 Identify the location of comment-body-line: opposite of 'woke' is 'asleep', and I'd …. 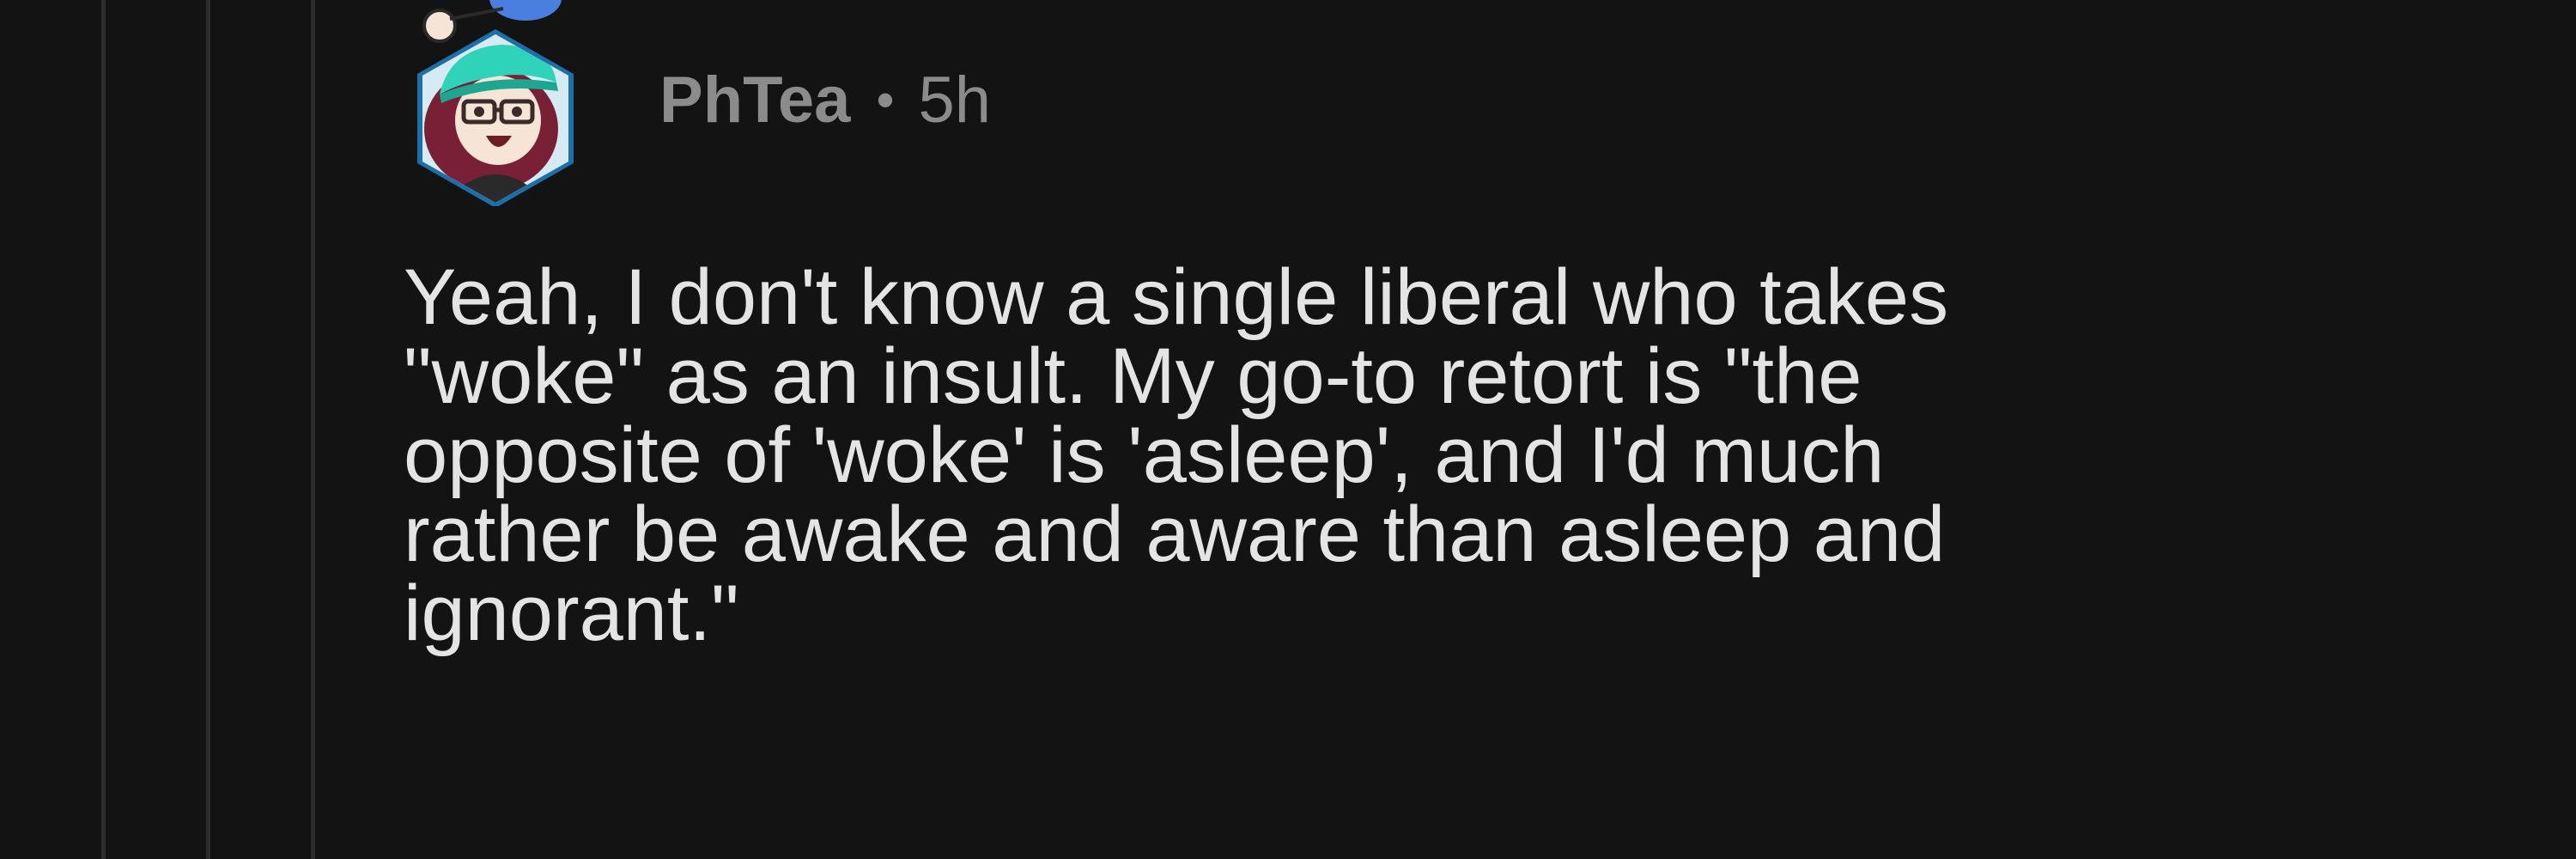
(1144, 455).